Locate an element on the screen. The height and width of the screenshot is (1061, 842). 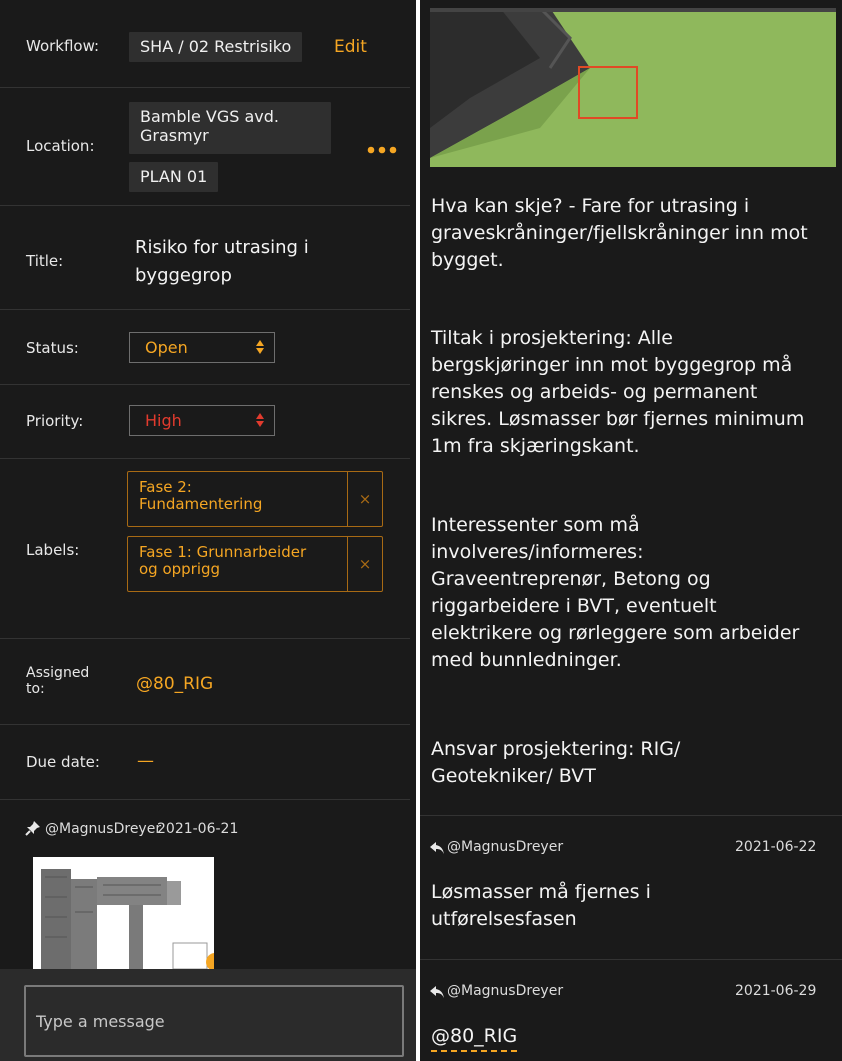
reply-date: 2021-06-29 is located at coordinates (776, 991).